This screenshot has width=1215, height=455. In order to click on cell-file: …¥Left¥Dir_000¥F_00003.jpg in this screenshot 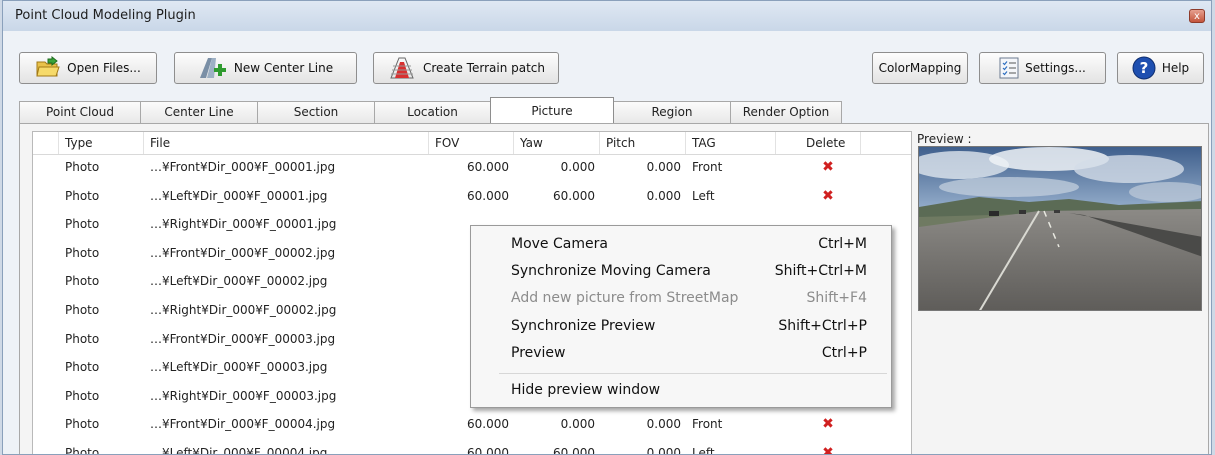, I will do `click(239, 367)`.